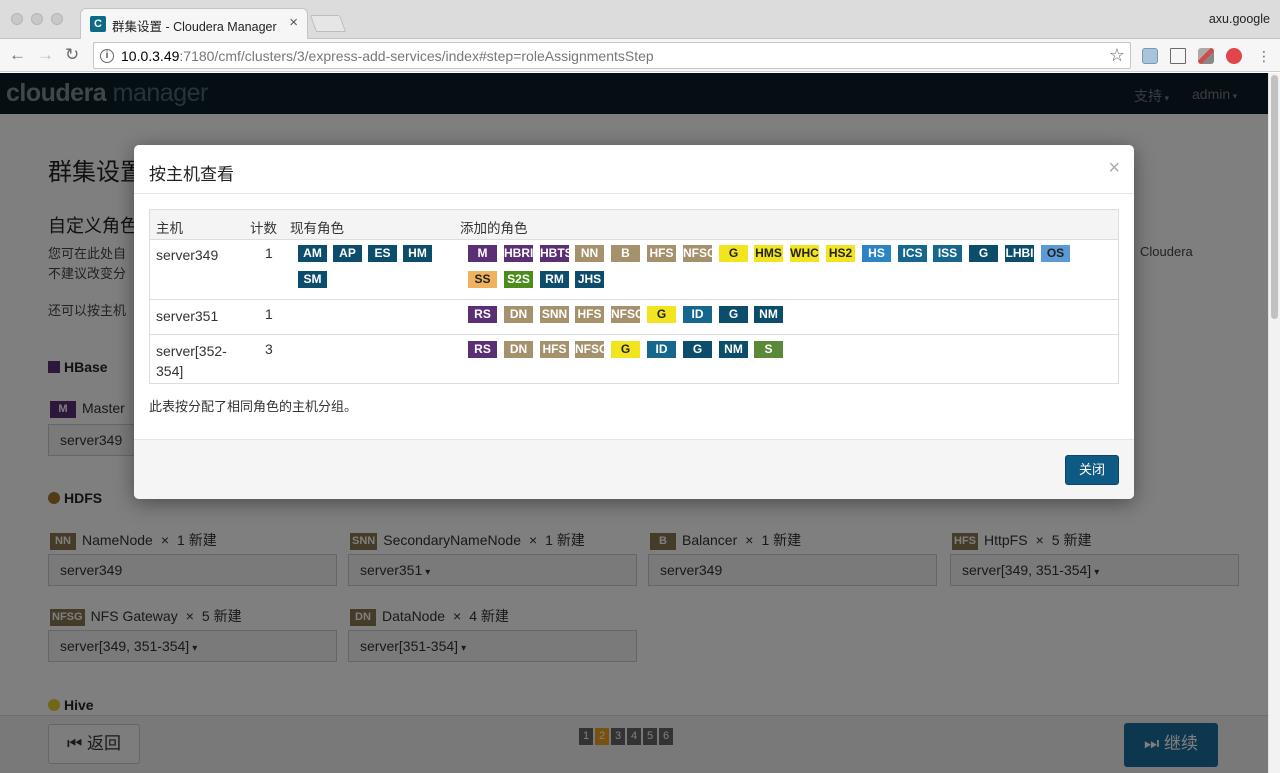 Image resolution: width=1280 pixels, height=773 pixels. What do you see at coordinates (1019, 253) in the screenshot?
I see `added-role-badge: LHBI` at bounding box center [1019, 253].